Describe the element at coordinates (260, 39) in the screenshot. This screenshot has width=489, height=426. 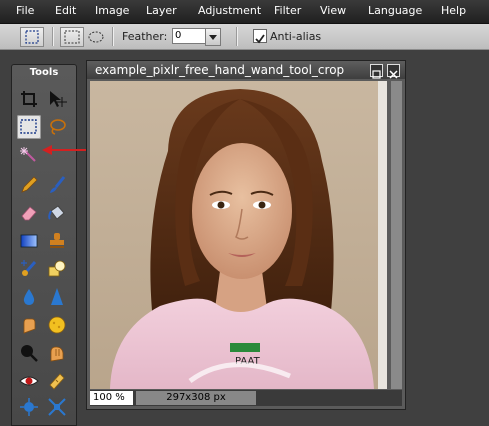
I see `checkmark-icon` at that location.